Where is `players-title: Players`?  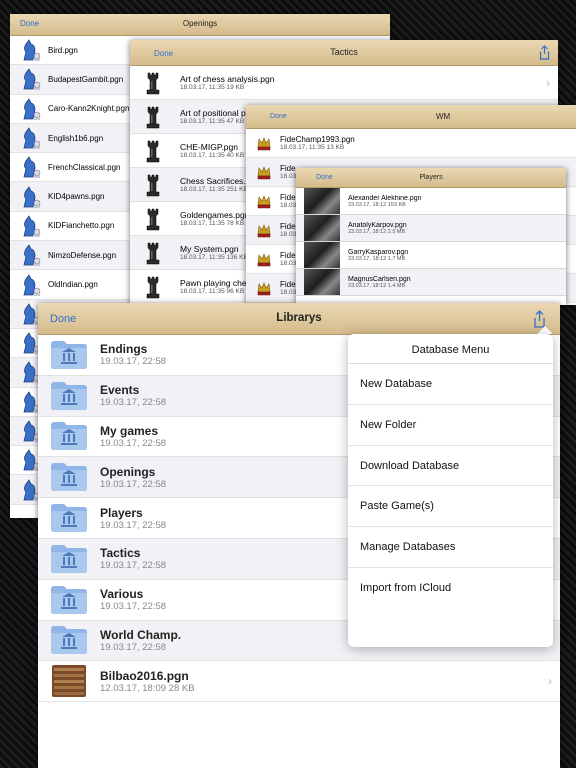
players-title: Players is located at coordinates (431, 177).